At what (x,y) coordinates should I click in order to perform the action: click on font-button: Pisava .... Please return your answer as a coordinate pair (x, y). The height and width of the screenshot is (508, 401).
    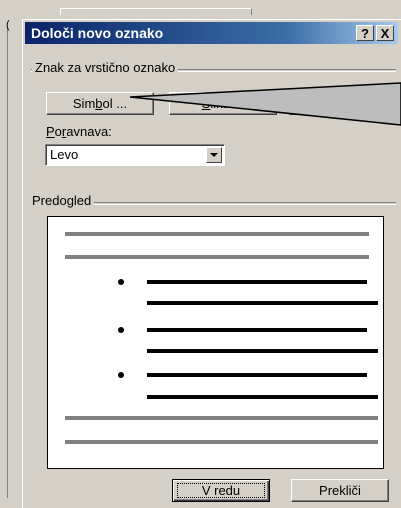
    Looking at the image, I should click on (341, 103).